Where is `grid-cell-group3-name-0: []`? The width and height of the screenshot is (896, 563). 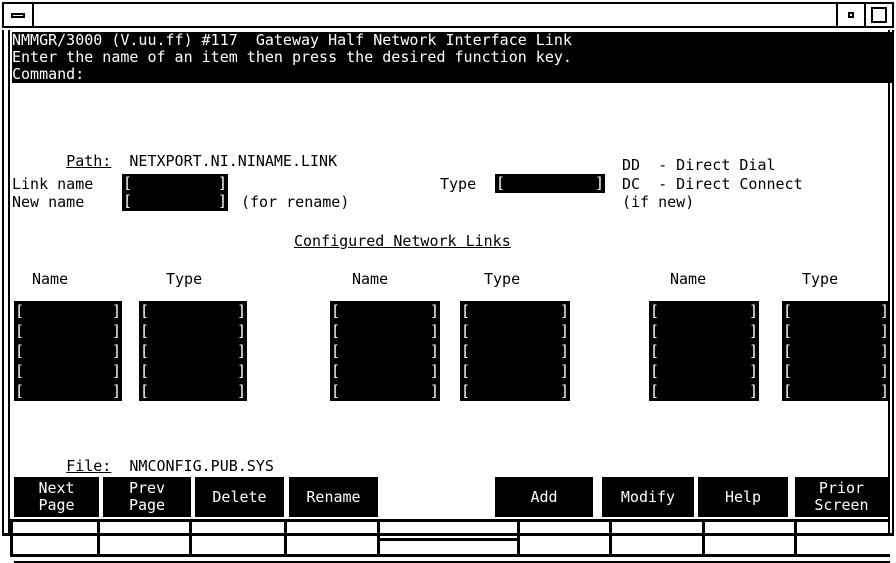 grid-cell-group3-name-0: [] is located at coordinates (704, 311).